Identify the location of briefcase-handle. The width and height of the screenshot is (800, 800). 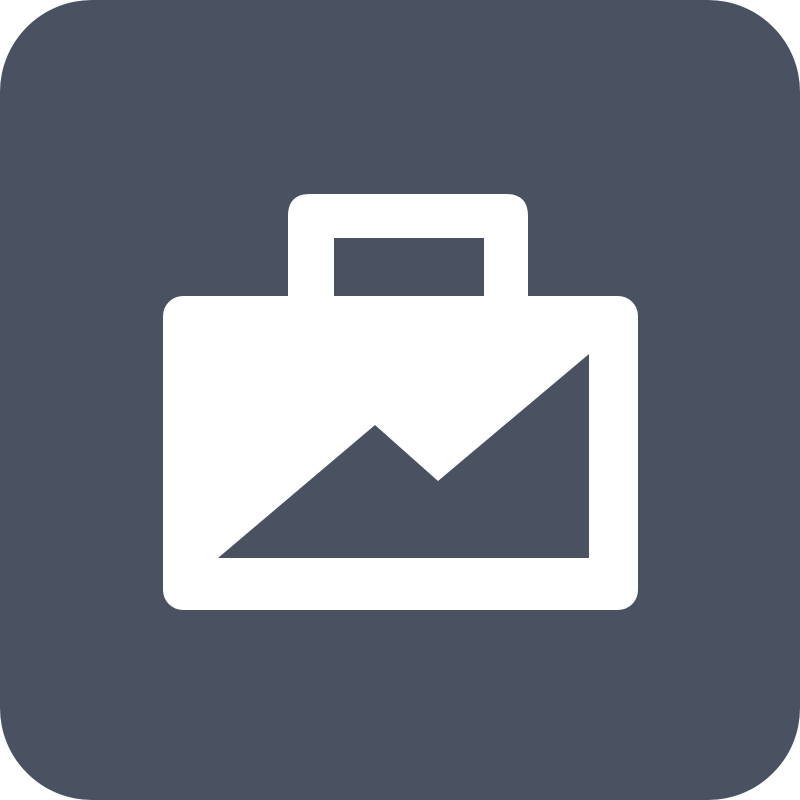
(408, 245).